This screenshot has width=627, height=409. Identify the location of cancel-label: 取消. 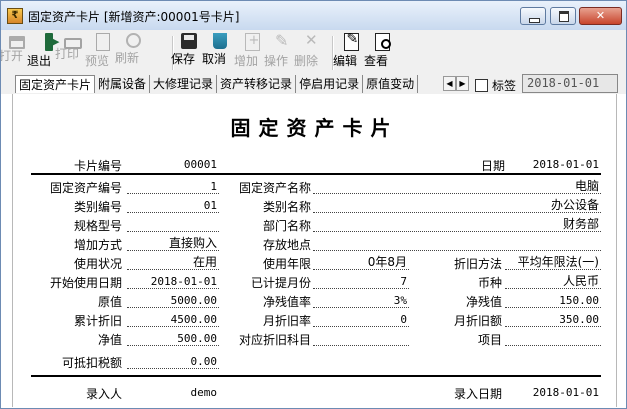
(214, 59).